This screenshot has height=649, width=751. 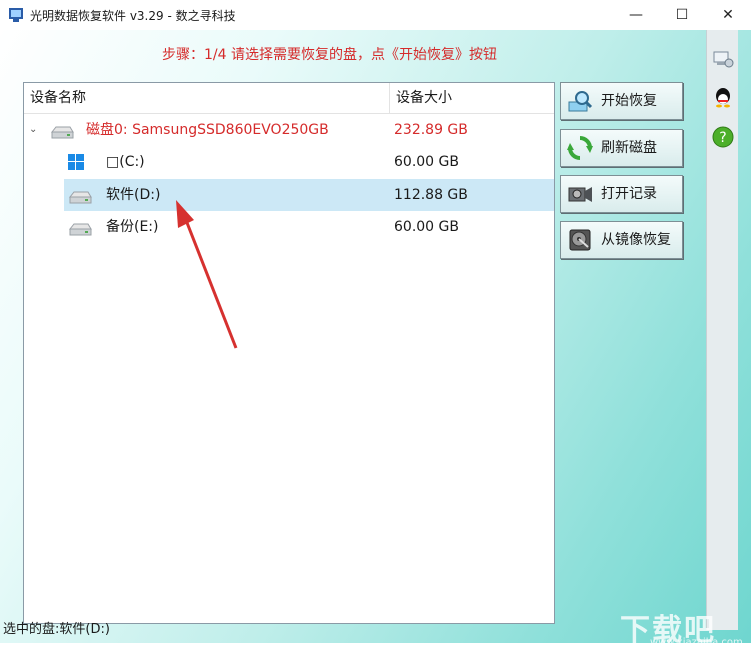 I want to click on restore-from-image-button: 从镜像恢复, so click(x=621, y=240).